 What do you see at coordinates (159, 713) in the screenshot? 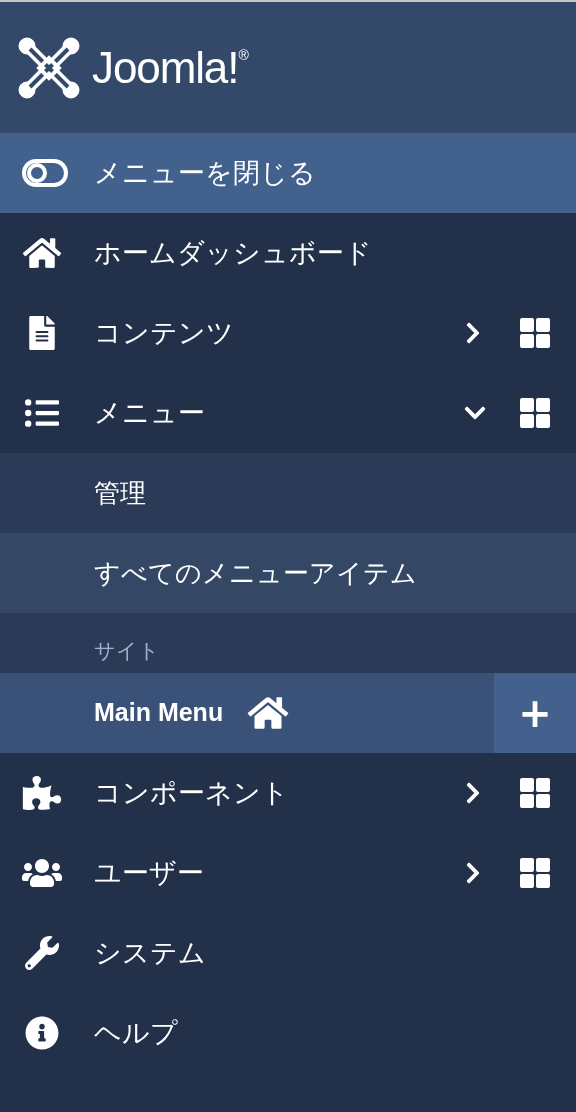
I see `submenu-link: Main Menu` at bounding box center [159, 713].